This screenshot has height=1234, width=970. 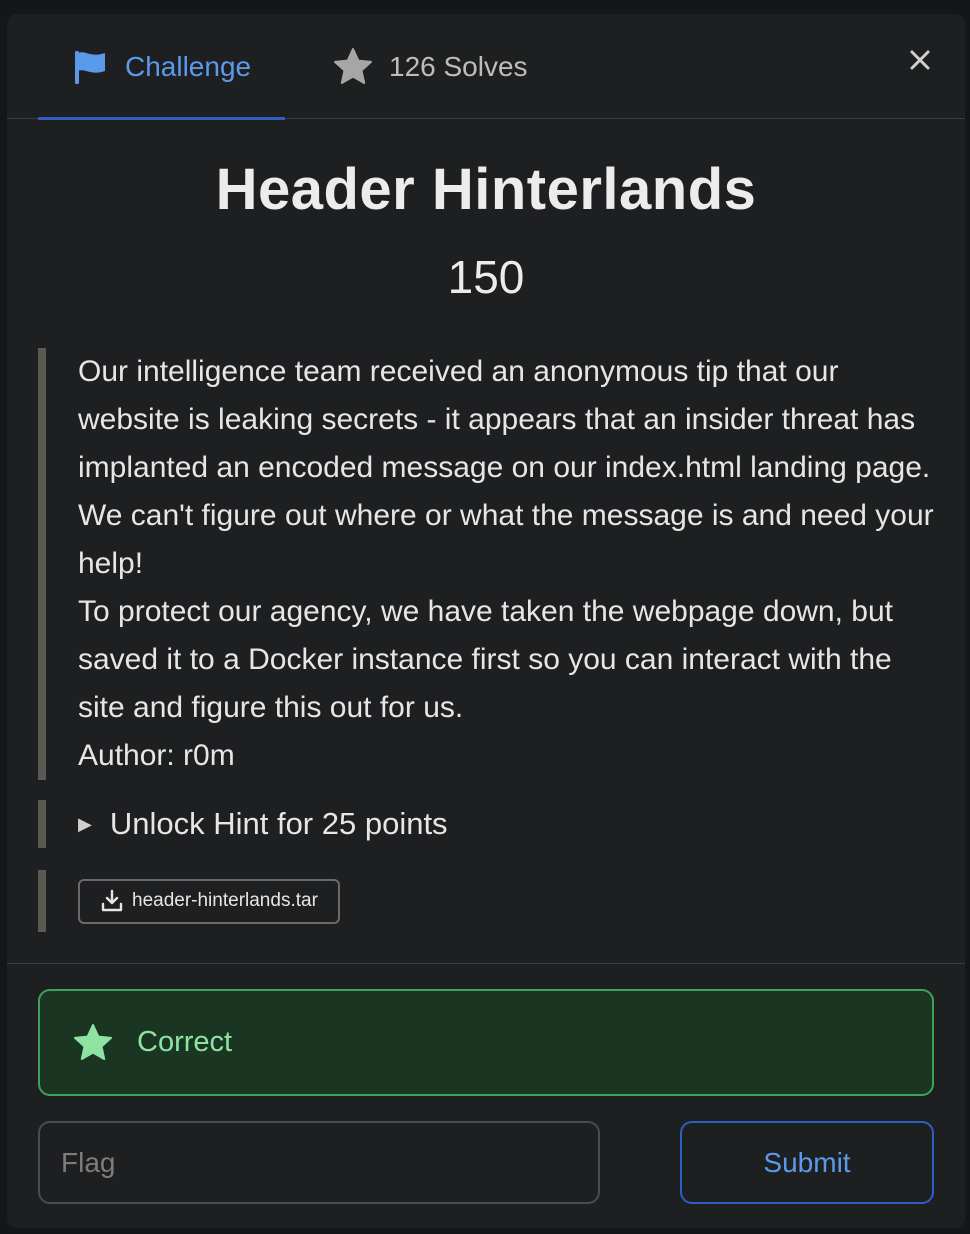 What do you see at coordinates (225, 900) in the screenshot?
I see `file-name: header-hinterlands.tar` at bounding box center [225, 900].